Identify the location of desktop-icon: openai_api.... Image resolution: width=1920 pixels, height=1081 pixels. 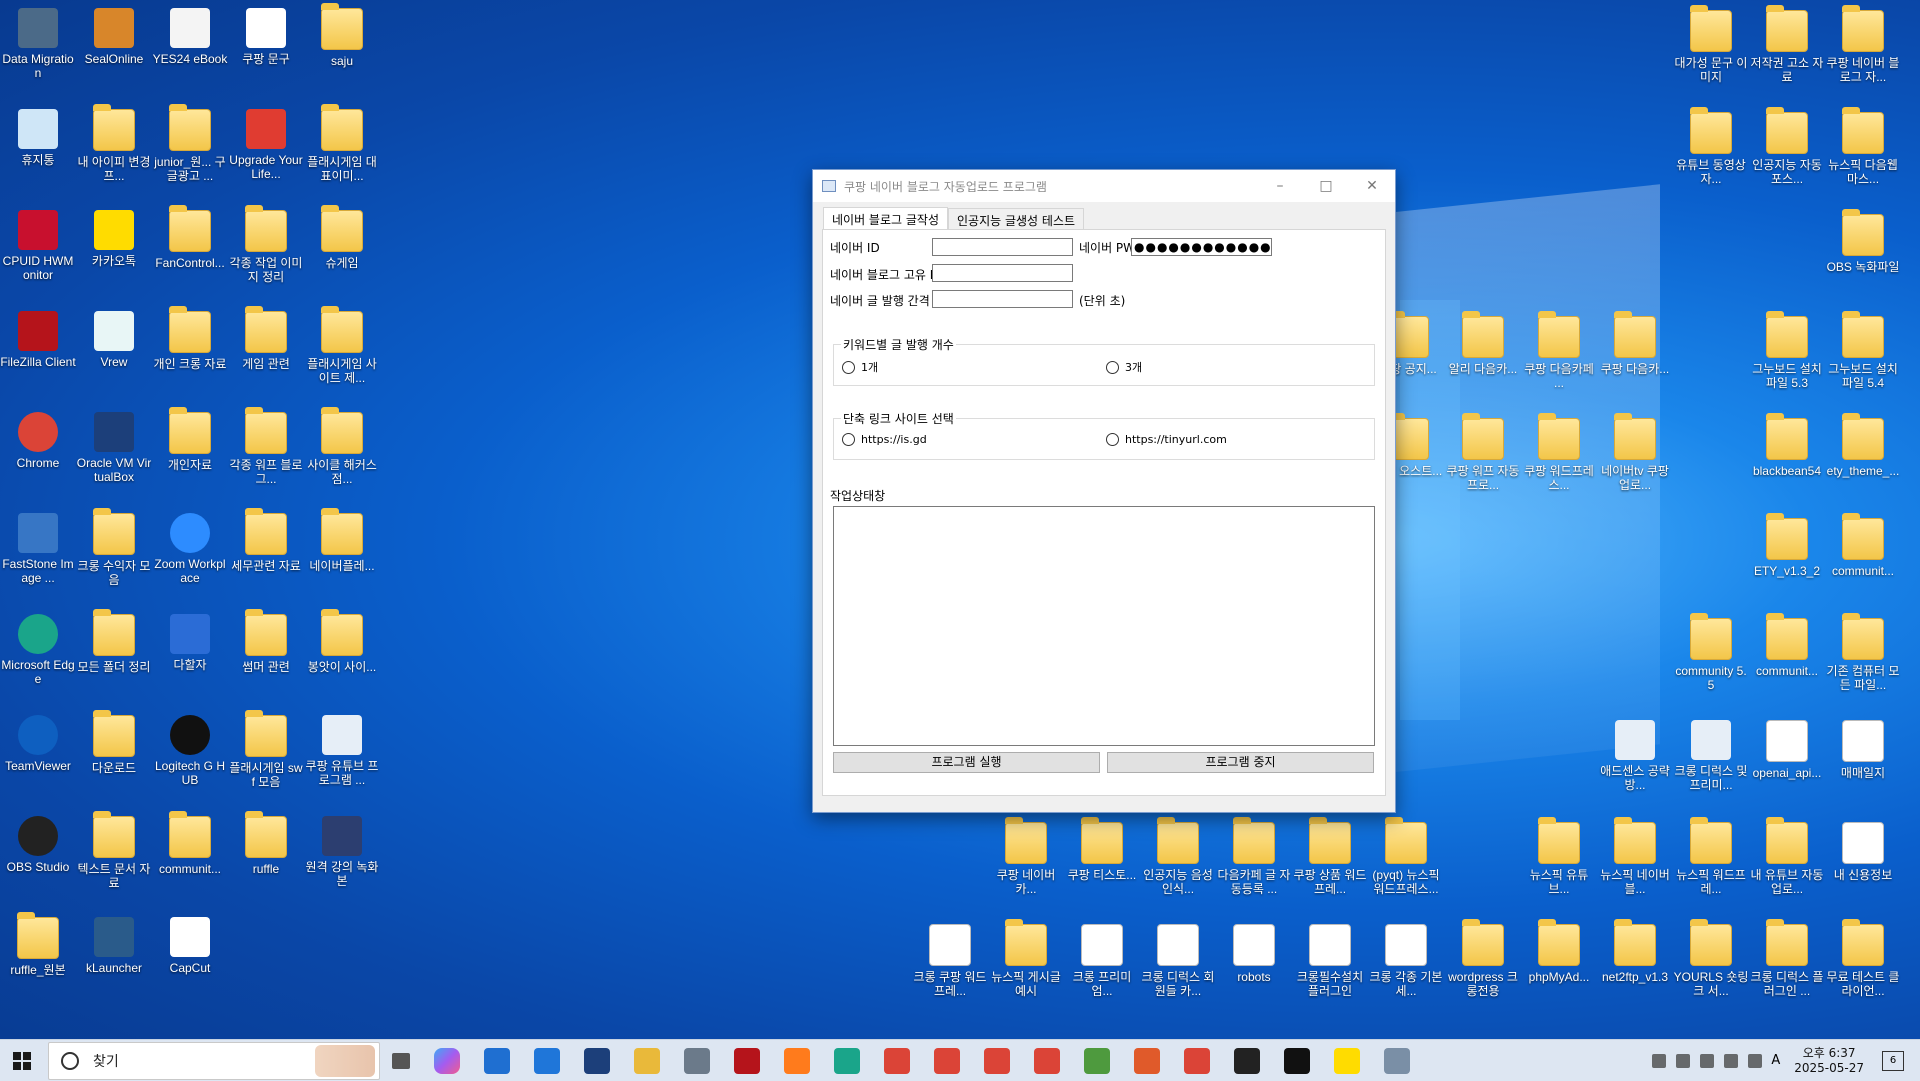
(1787, 750).